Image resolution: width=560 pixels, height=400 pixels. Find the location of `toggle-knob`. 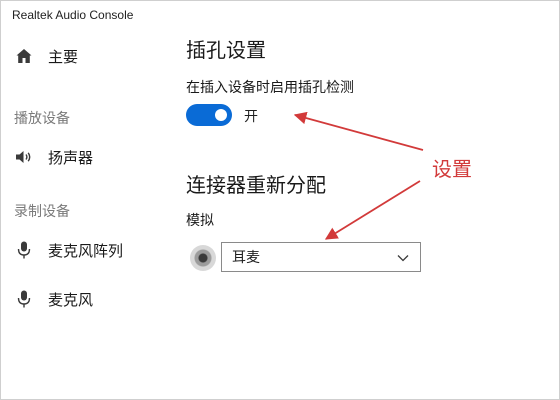

toggle-knob is located at coordinates (221, 115).